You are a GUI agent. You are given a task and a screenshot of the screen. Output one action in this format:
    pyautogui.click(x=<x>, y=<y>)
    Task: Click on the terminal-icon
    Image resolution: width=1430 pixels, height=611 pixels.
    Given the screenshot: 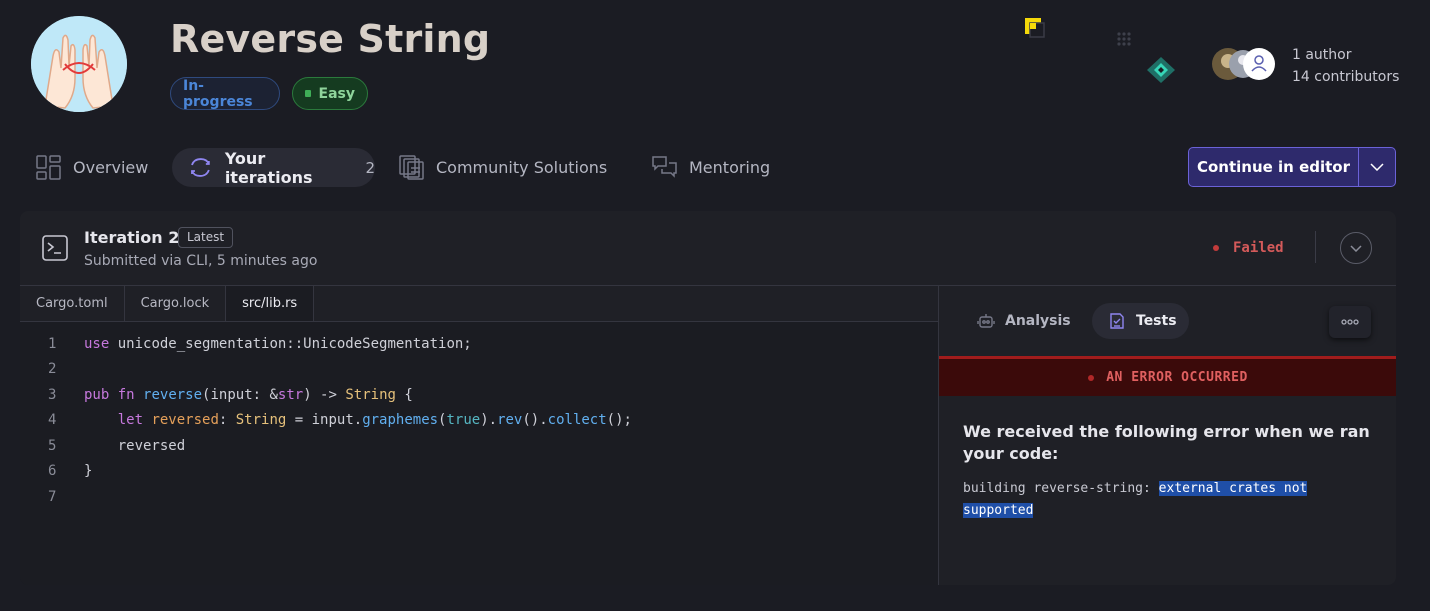 What is the action you would take?
    pyautogui.click(x=55, y=248)
    